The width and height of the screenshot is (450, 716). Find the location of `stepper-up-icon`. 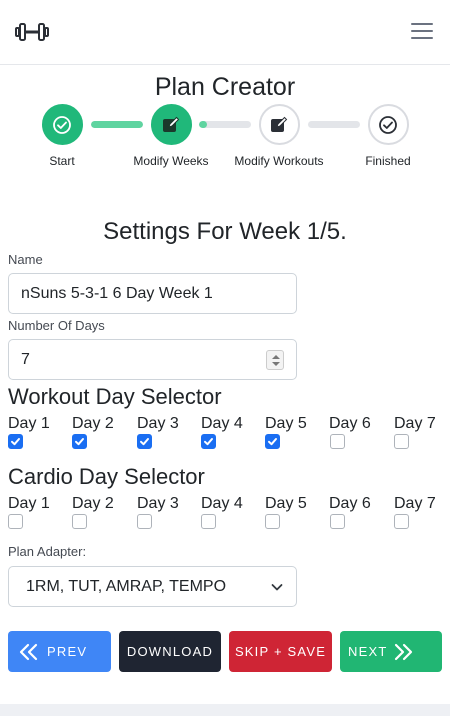

stepper-up-icon is located at coordinates (276, 357).